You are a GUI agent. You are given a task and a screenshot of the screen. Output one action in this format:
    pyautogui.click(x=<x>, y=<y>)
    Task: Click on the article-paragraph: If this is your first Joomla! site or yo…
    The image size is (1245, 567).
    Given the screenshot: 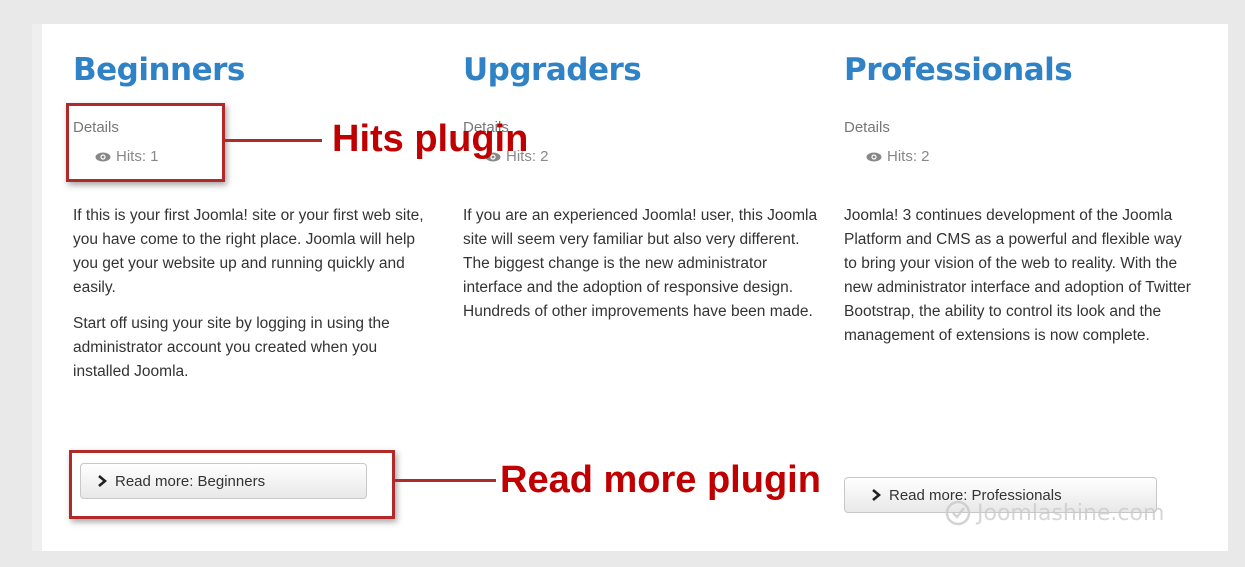 What is the action you would take?
    pyautogui.click(x=248, y=251)
    